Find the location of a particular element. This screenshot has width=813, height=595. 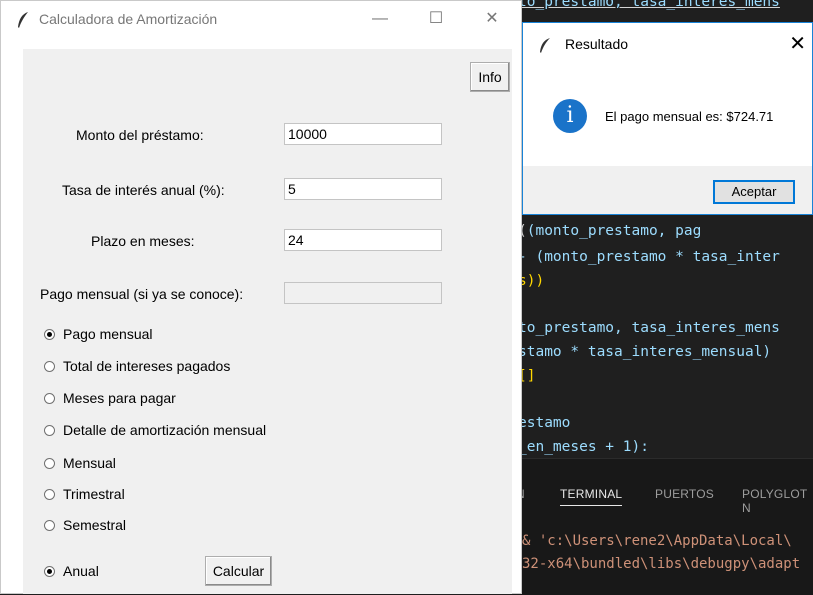

interest-rate-input: 5 is located at coordinates (363, 189).